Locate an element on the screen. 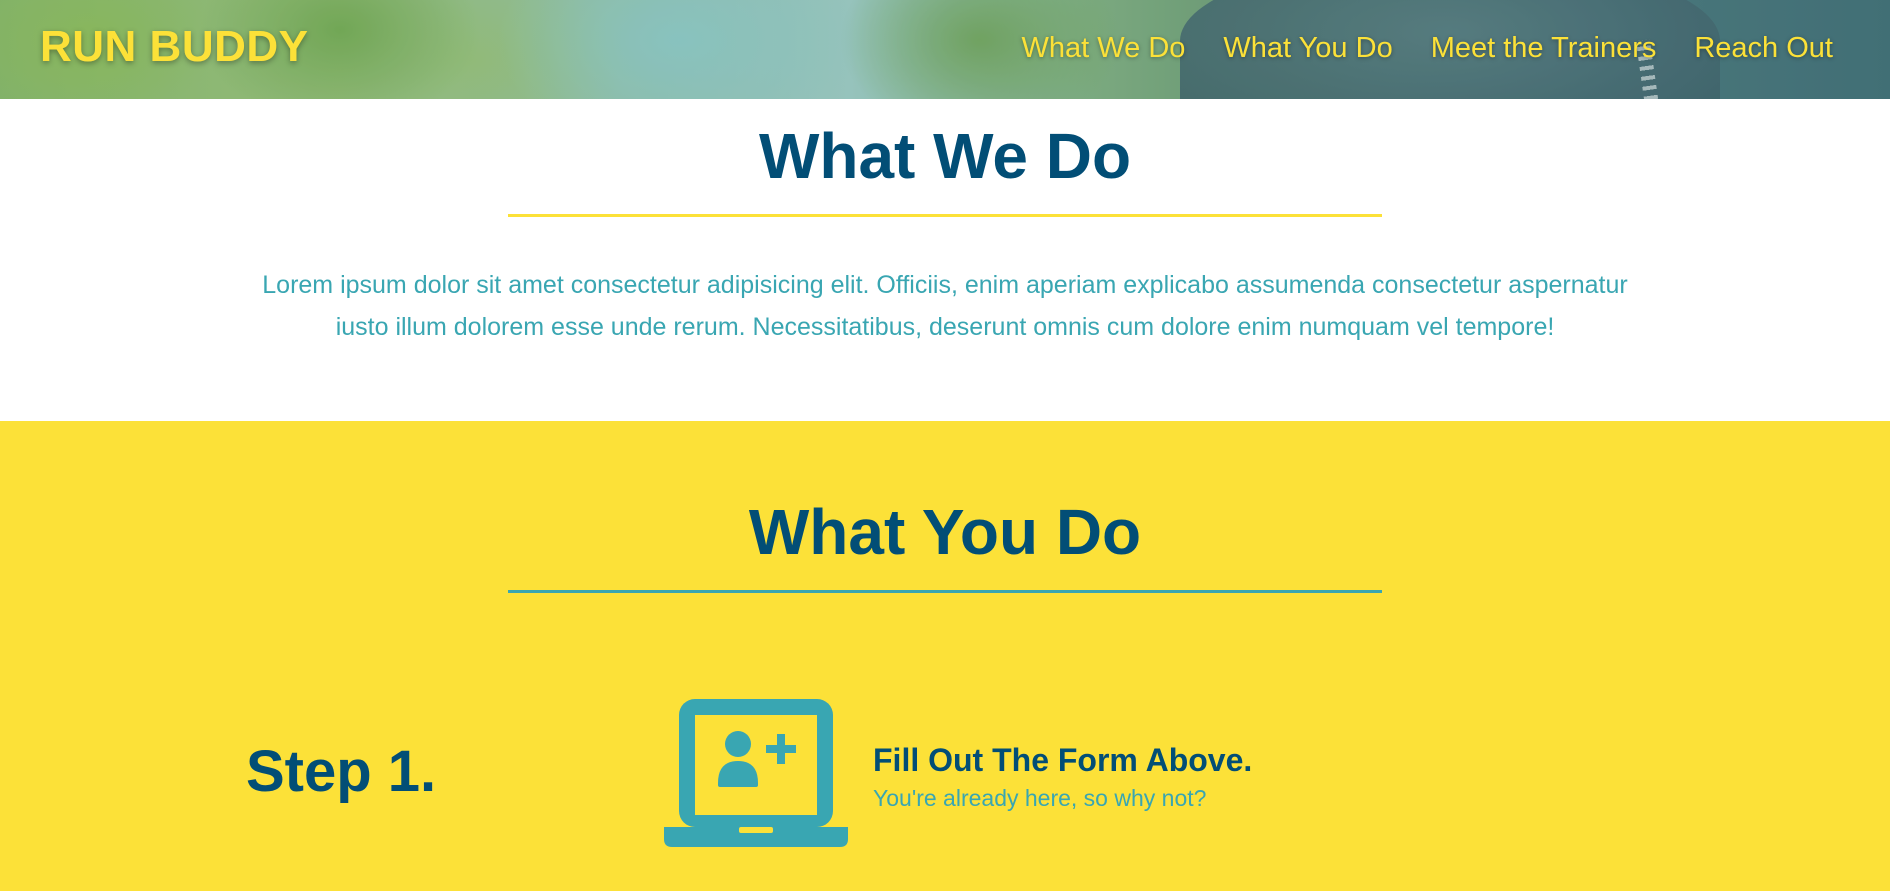  what-we-do-title-underline is located at coordinates (945, 215).